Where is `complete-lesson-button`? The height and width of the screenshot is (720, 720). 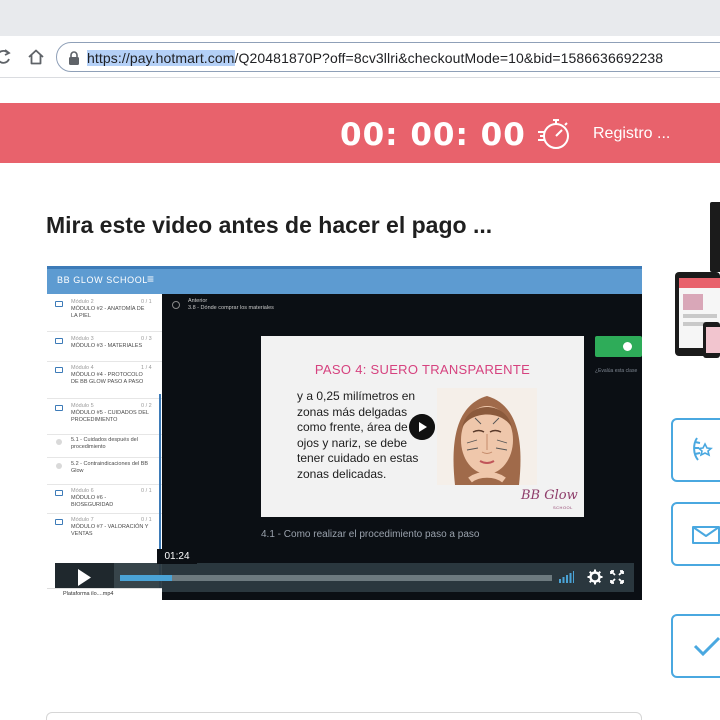 complete-lesson-button is located at coordinates (618, 346).